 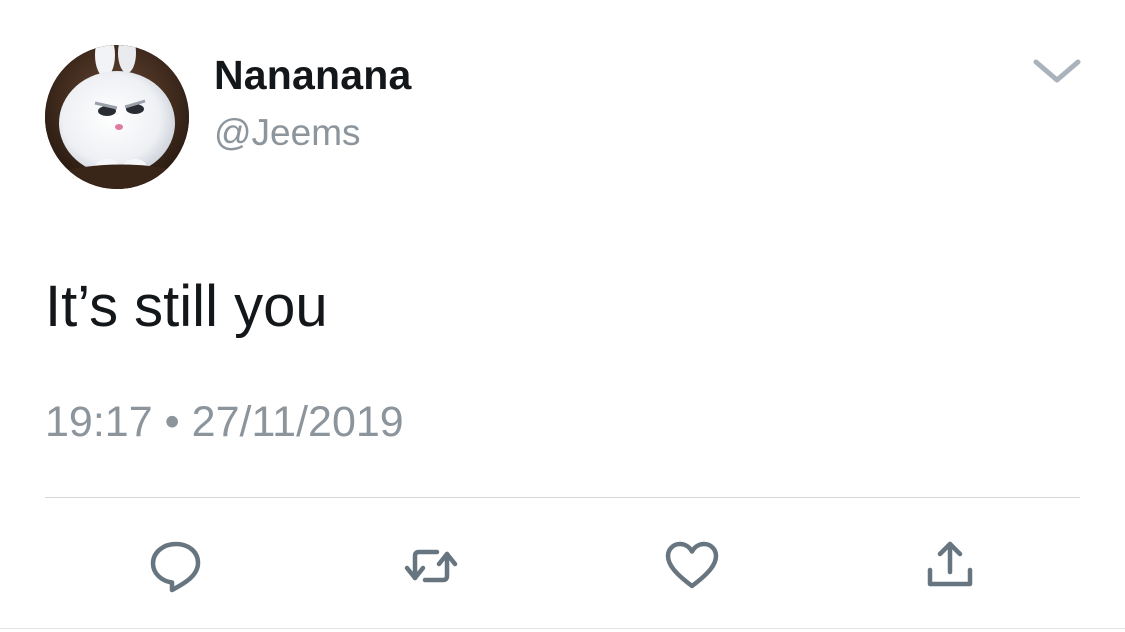 I want to click on share-button, so click(x=950, y=566).